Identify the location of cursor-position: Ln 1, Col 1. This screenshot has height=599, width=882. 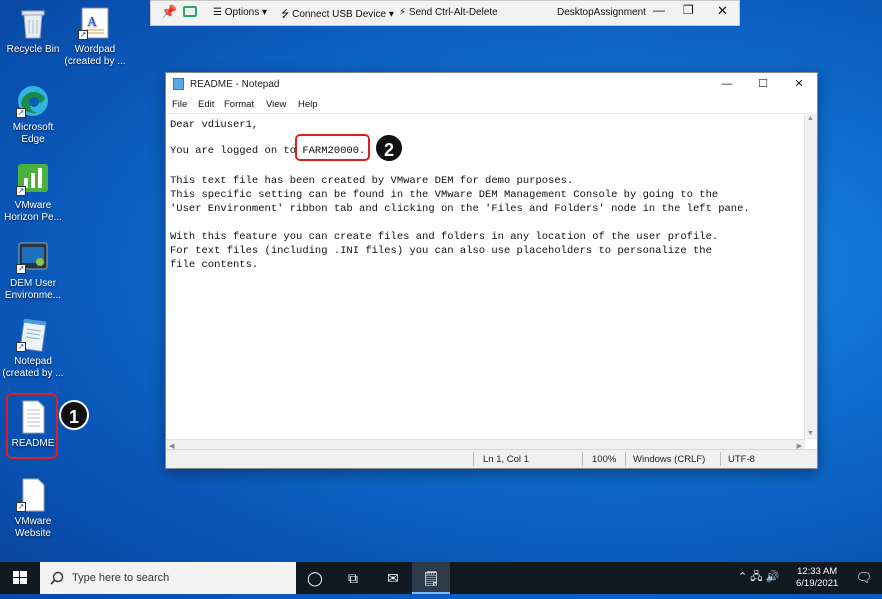
(506, 459).